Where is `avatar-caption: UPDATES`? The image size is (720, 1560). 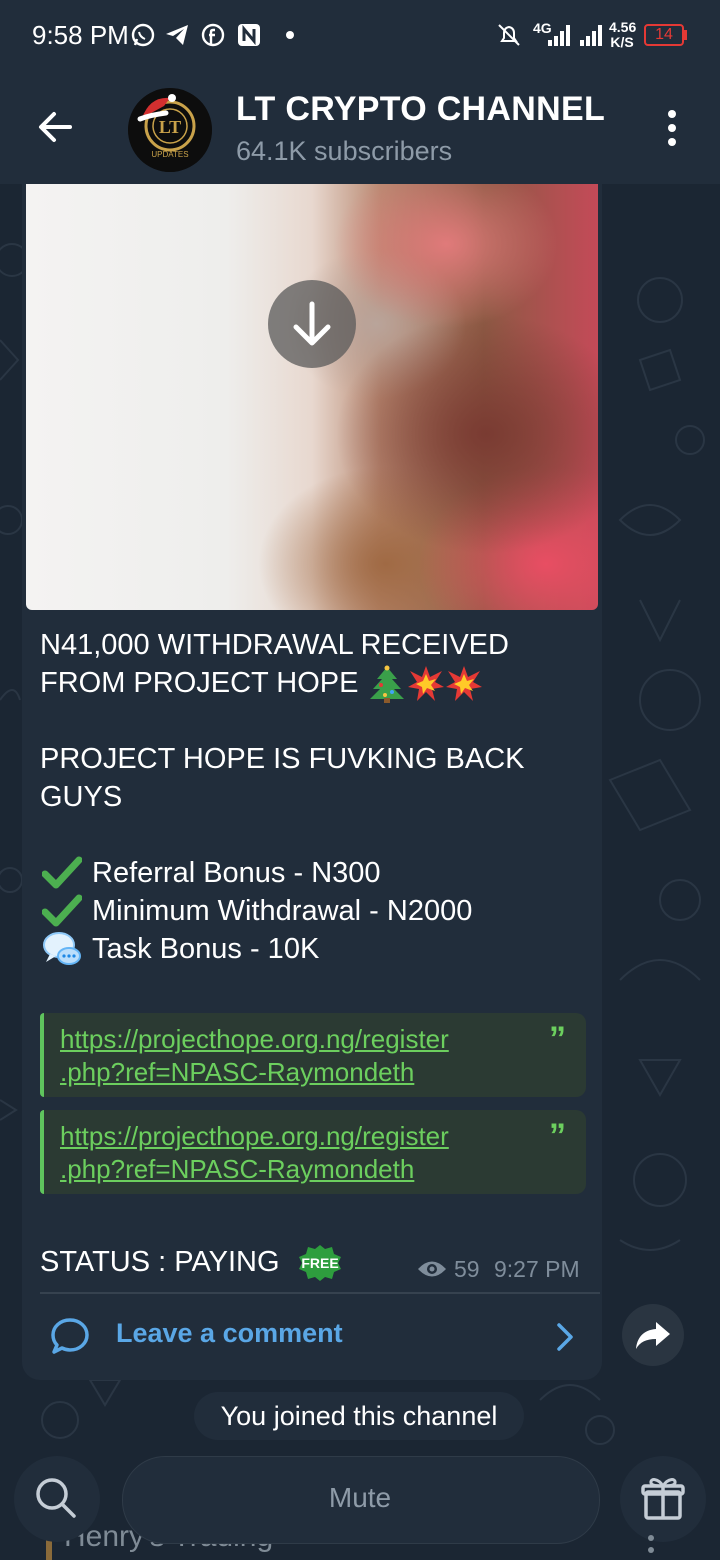
avatar-caption: UPDATES is located at coordinates (170, 154).